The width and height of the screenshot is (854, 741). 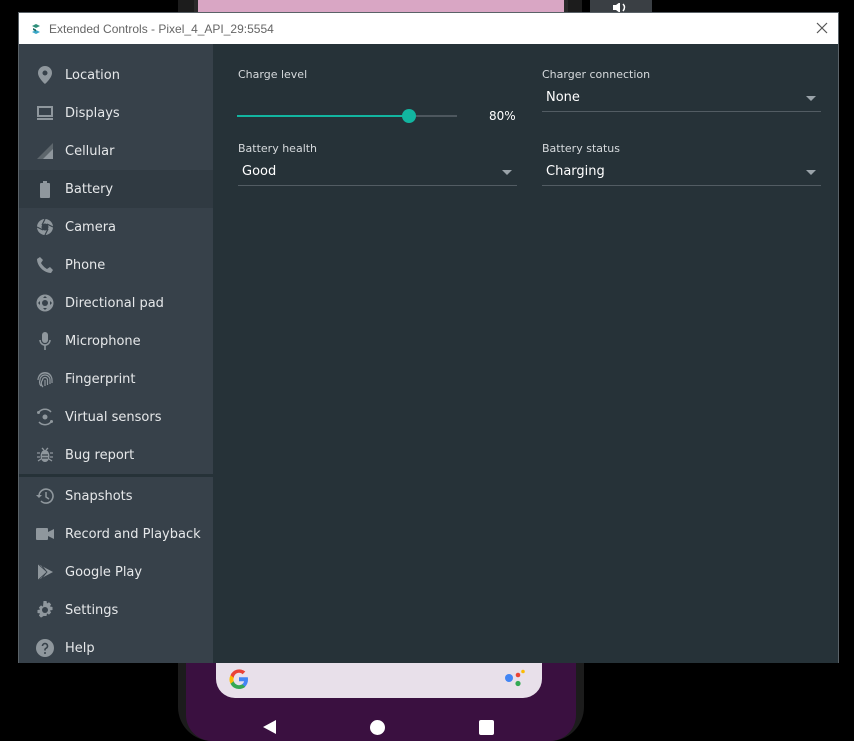 What do you see at coordinates (45, 75) in the screenshot?
I see `location-icon` at bounding box center [45, 75].